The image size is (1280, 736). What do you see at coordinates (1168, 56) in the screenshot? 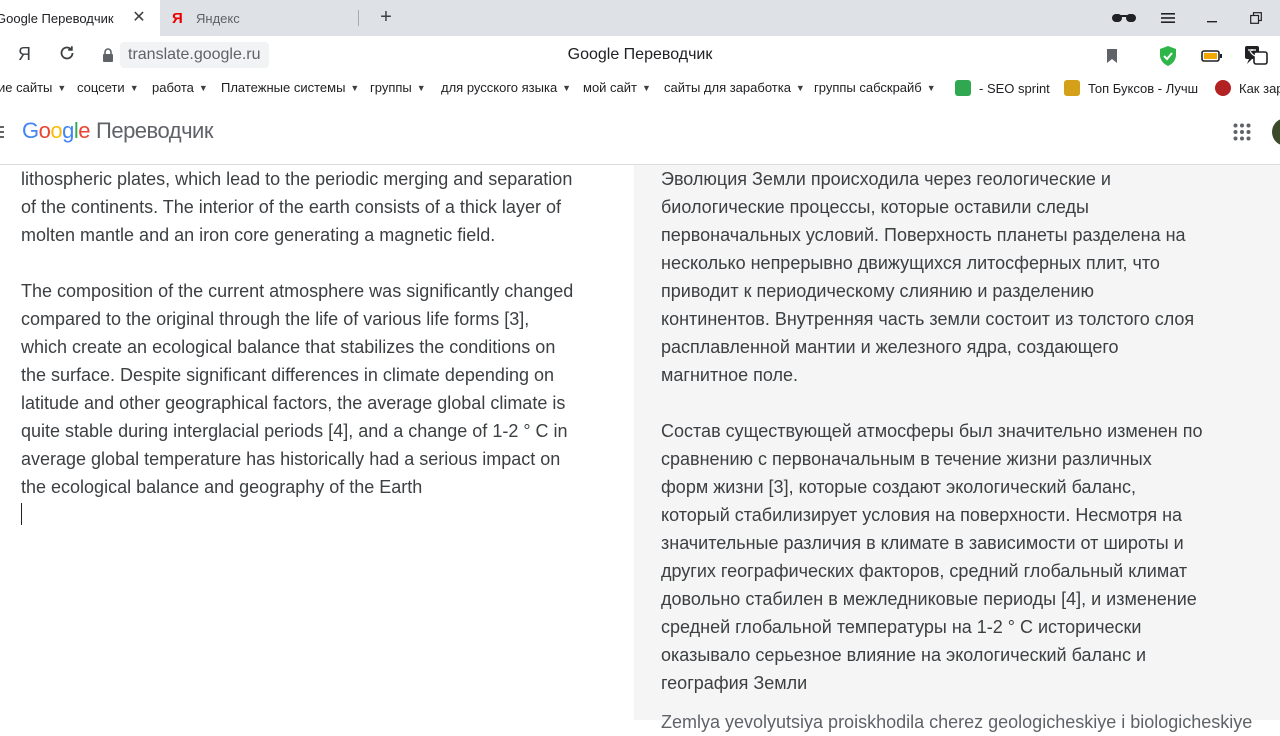
I see `shield-icon` at bounding box center [1168, 56].